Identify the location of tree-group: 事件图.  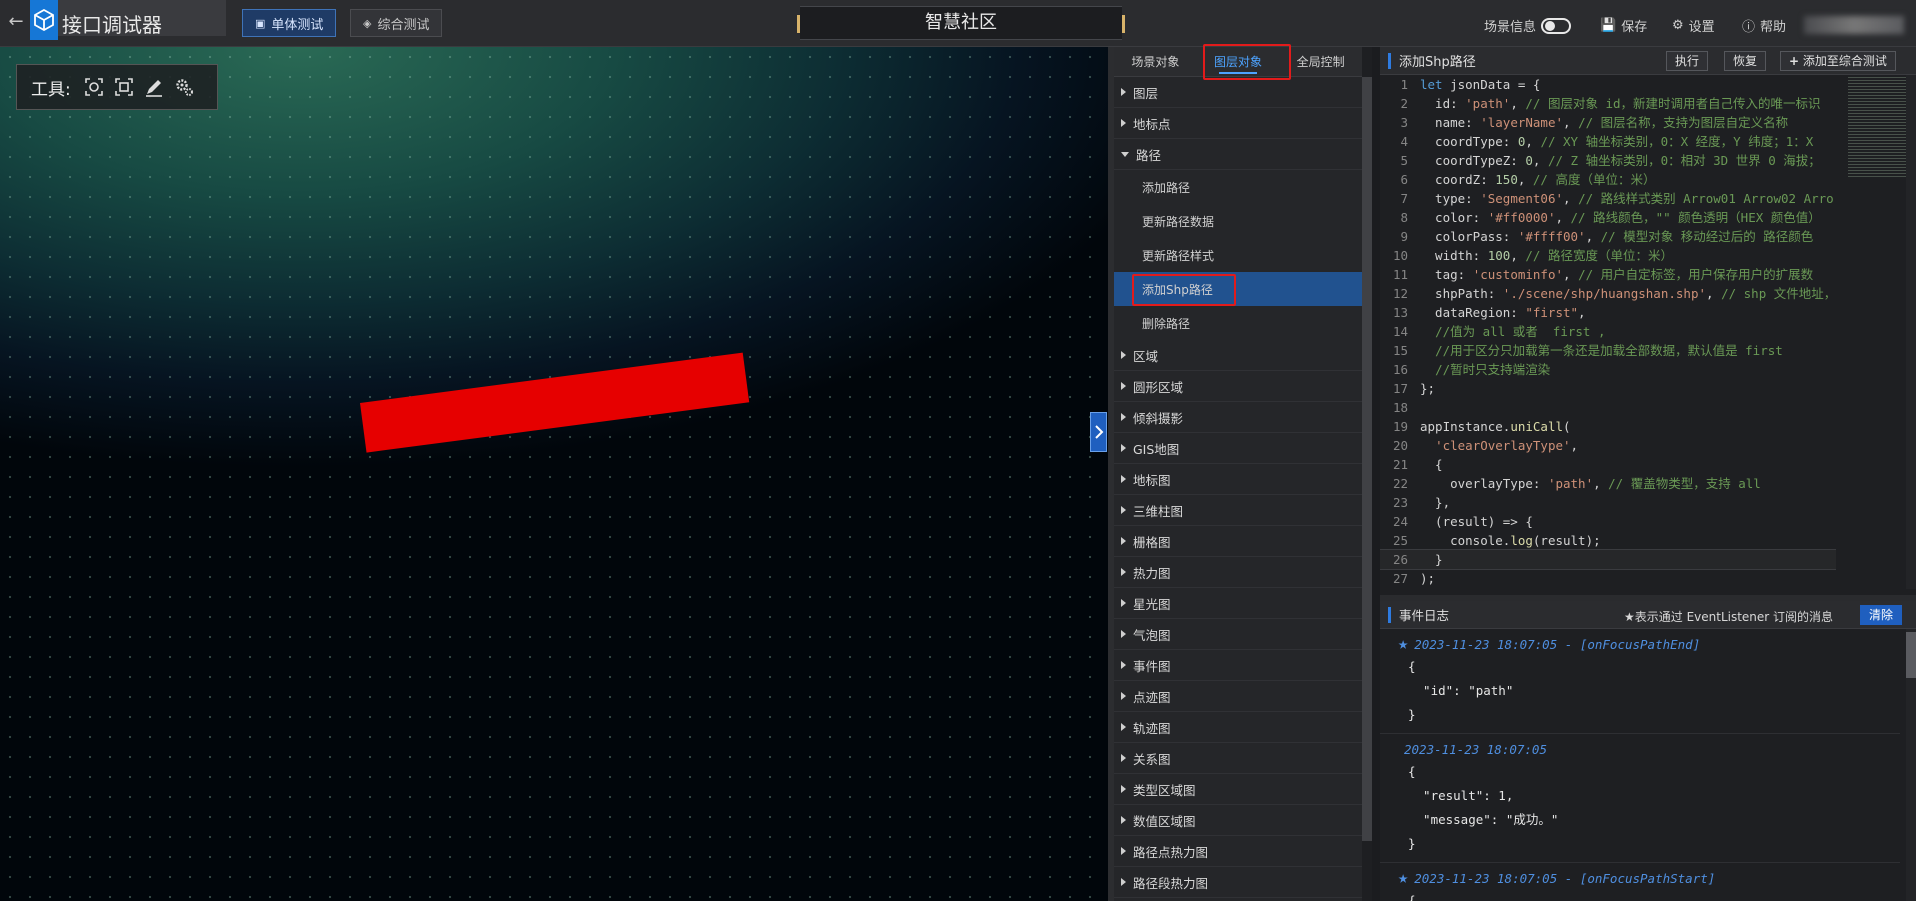
(1238, 665).